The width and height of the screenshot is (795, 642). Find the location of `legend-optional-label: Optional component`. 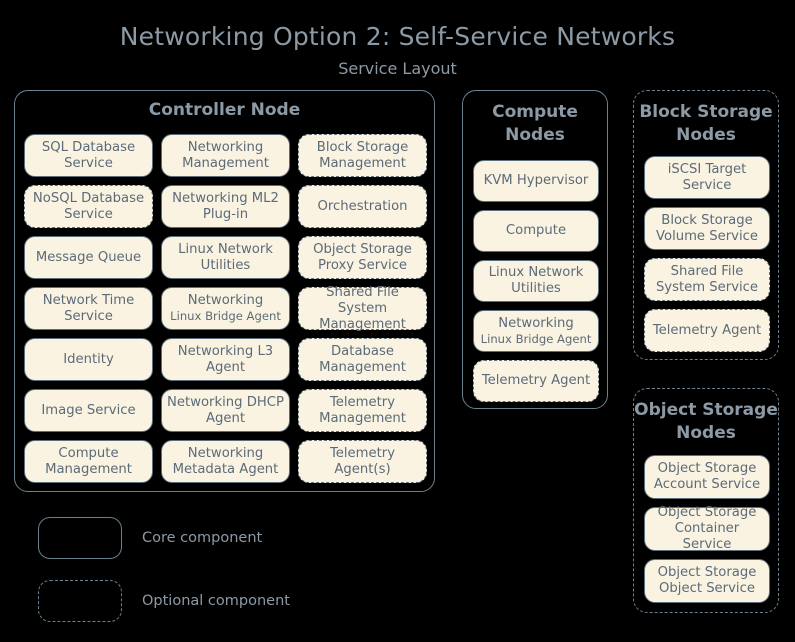

legend-optional-label: Optional component is located at coordinates (216, 601).